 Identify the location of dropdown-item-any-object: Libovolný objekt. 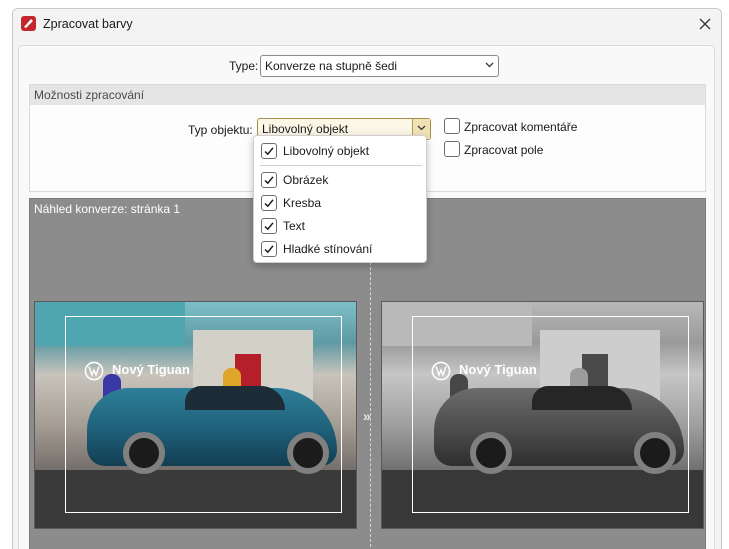
(340, 151).